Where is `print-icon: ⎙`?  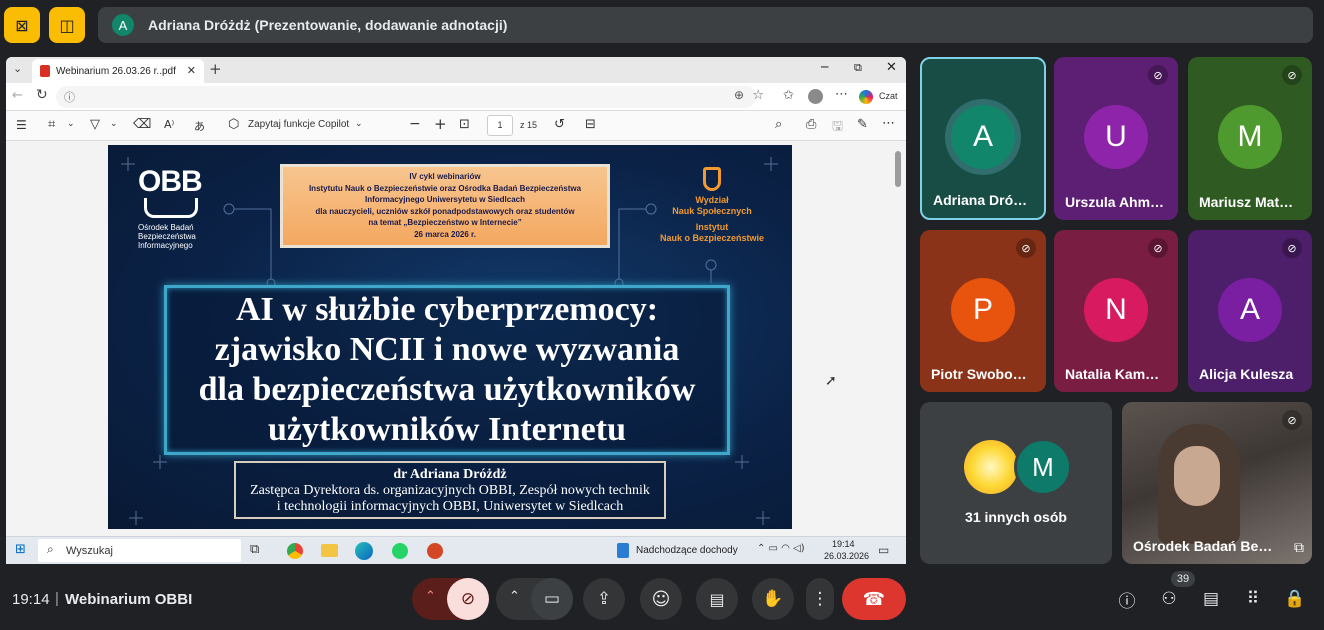
print-icon: ⎙ is located at coordinates (811, 124).